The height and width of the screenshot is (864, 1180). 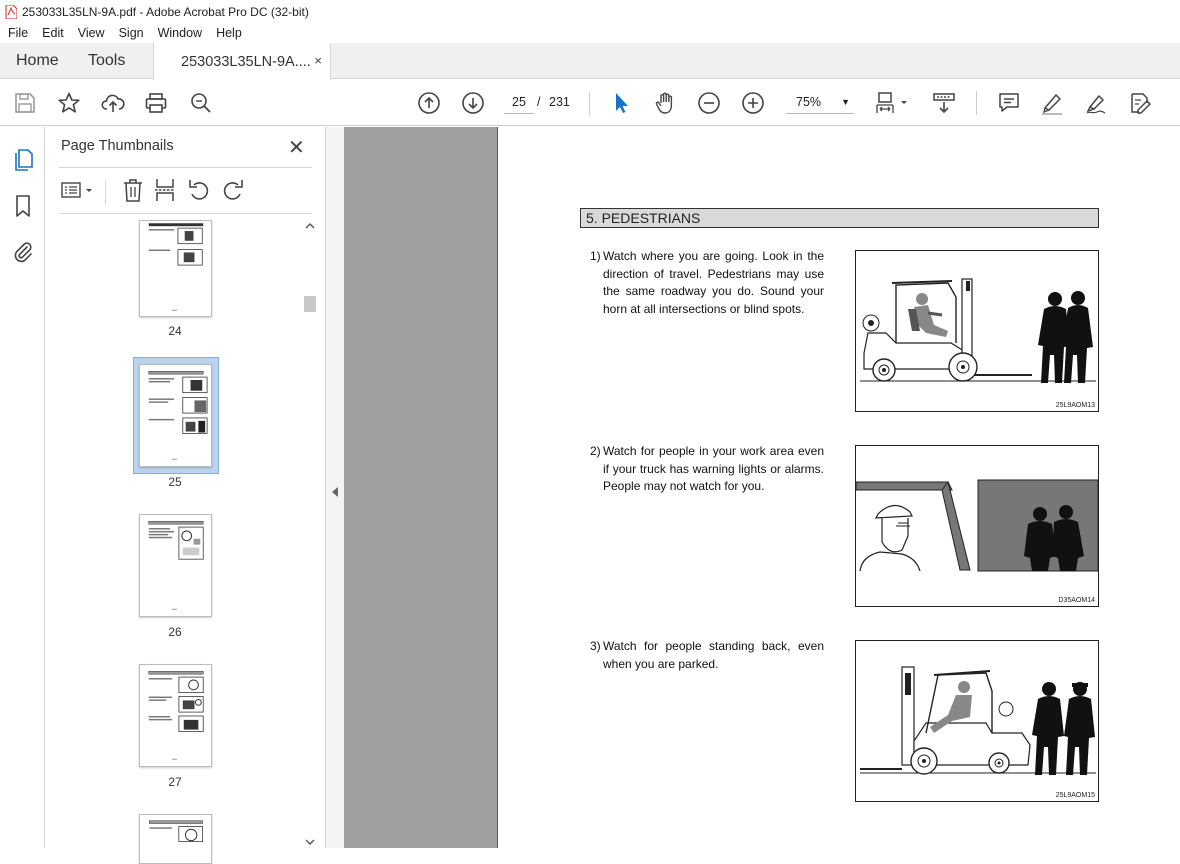 I want to click on menu-window: Window, so click(x=180, y=33).